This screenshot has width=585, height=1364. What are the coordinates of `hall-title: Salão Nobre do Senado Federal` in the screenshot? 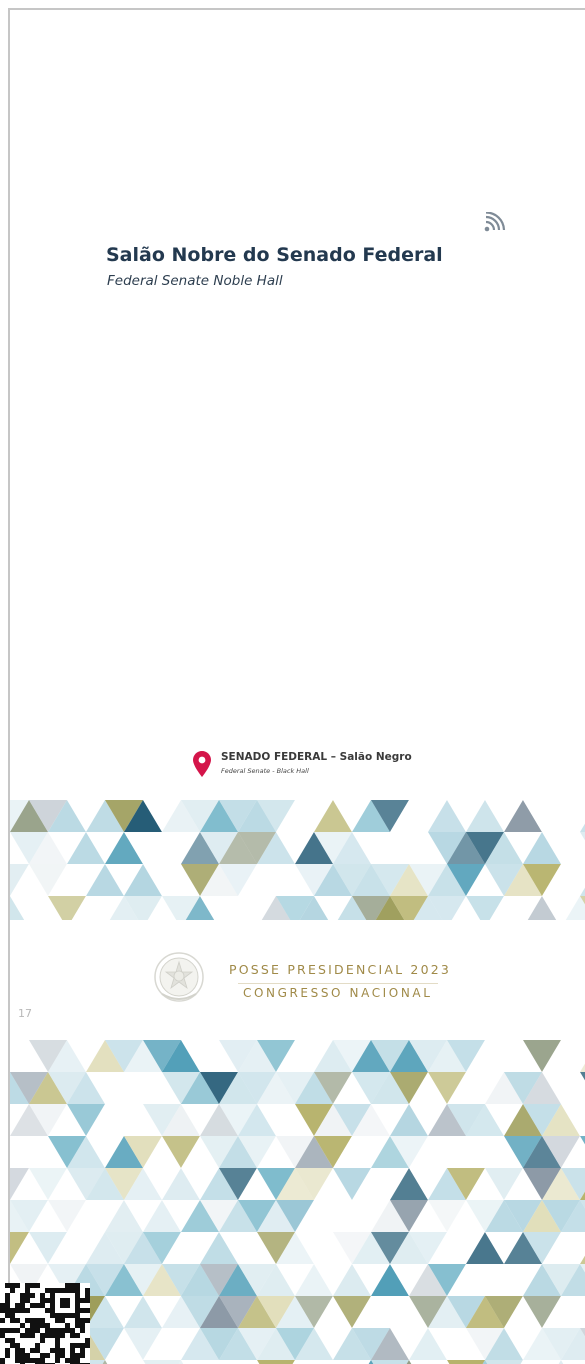 It's located at (274, 255).